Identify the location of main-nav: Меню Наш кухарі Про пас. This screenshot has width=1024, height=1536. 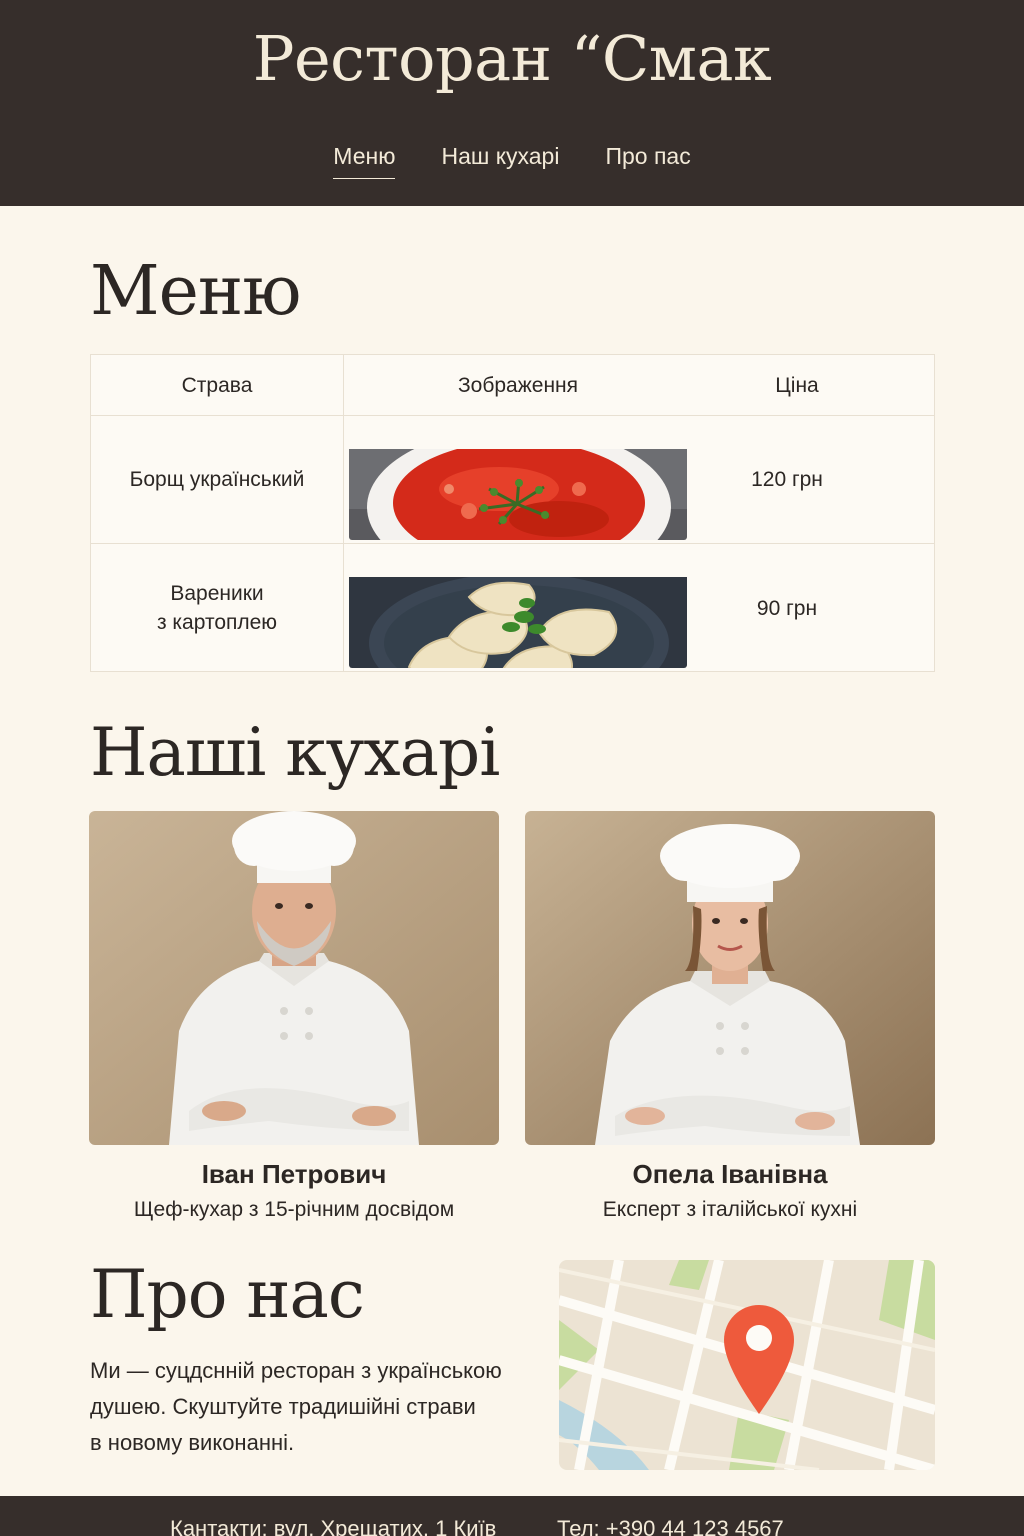
(512, 161).